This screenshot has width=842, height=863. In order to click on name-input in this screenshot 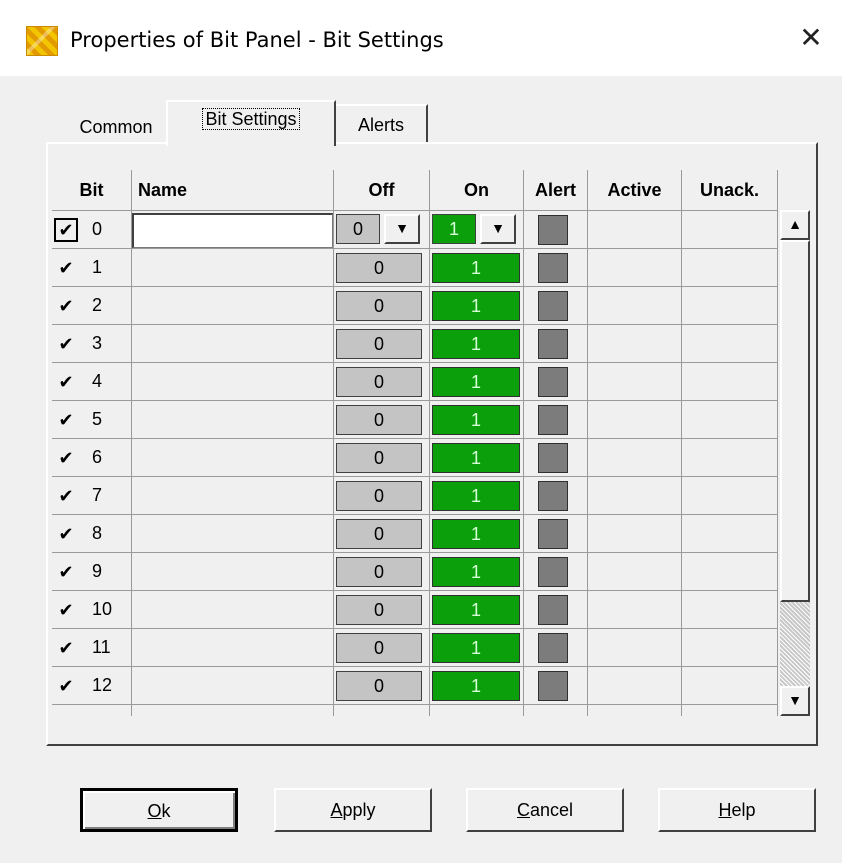, I will do `click(232, 230)`.